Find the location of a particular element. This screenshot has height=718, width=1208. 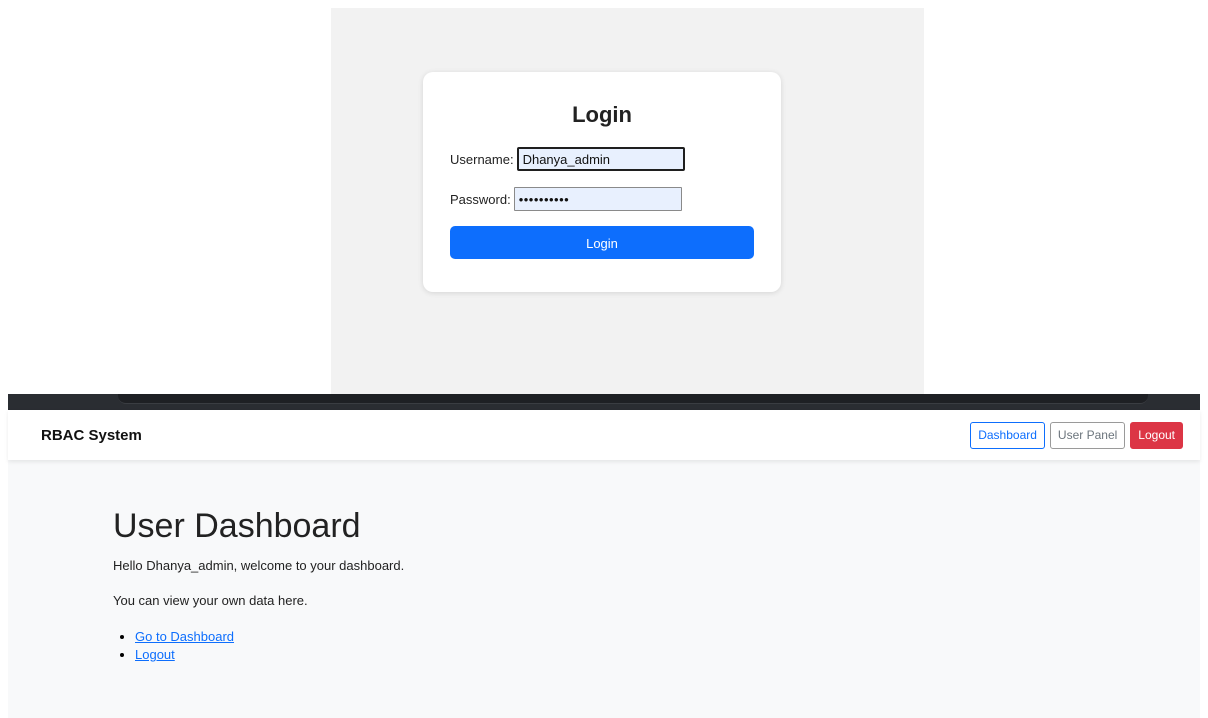

password-input is located at coordinates (597, 199).